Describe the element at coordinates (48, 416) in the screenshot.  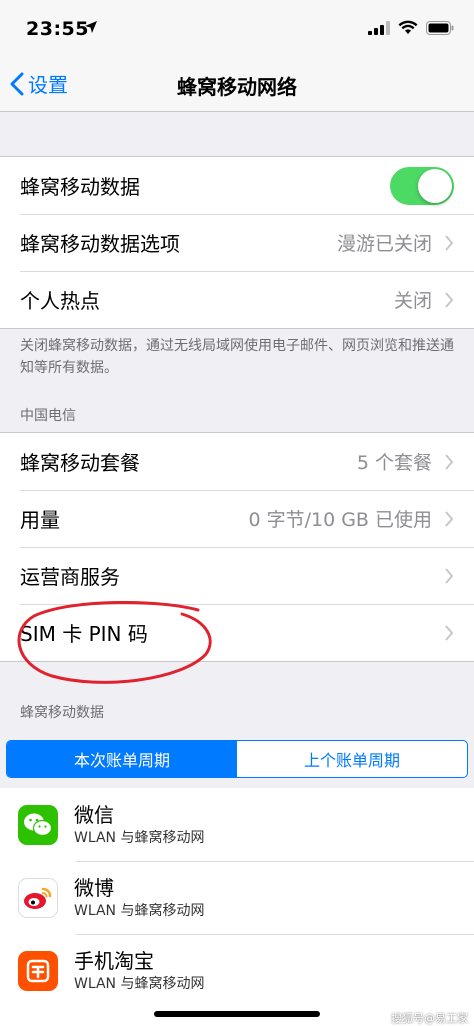
I see `carrier-section-header: 中国电信` at that location.